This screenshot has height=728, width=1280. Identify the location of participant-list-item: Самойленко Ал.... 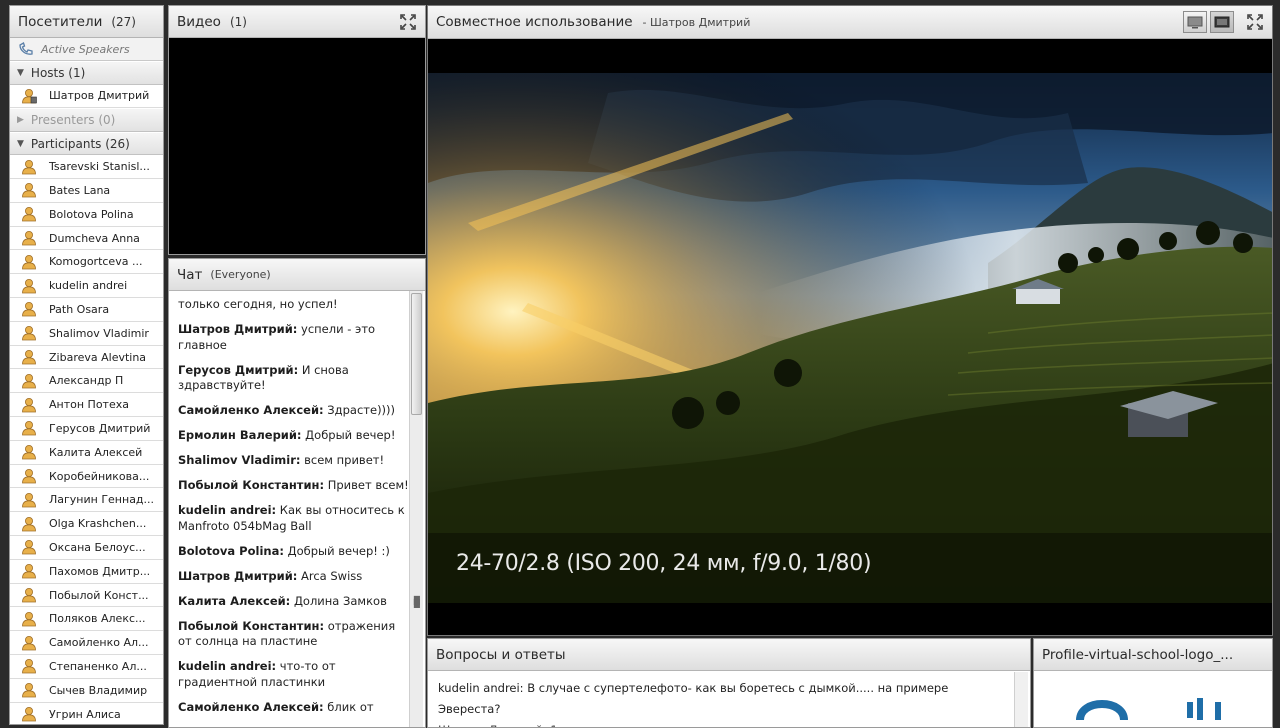
(86, 643).